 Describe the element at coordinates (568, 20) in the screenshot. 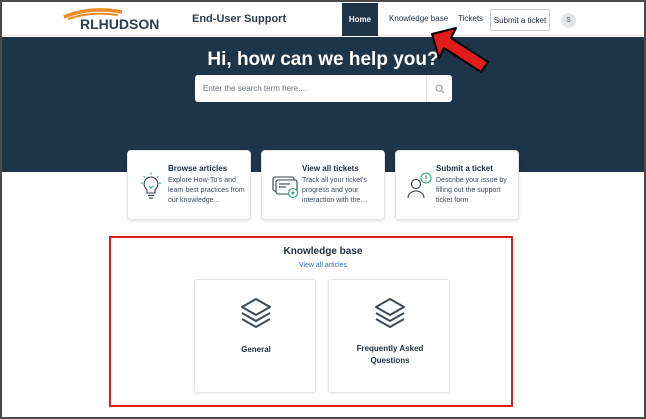

I see `avatar: S` at that location.